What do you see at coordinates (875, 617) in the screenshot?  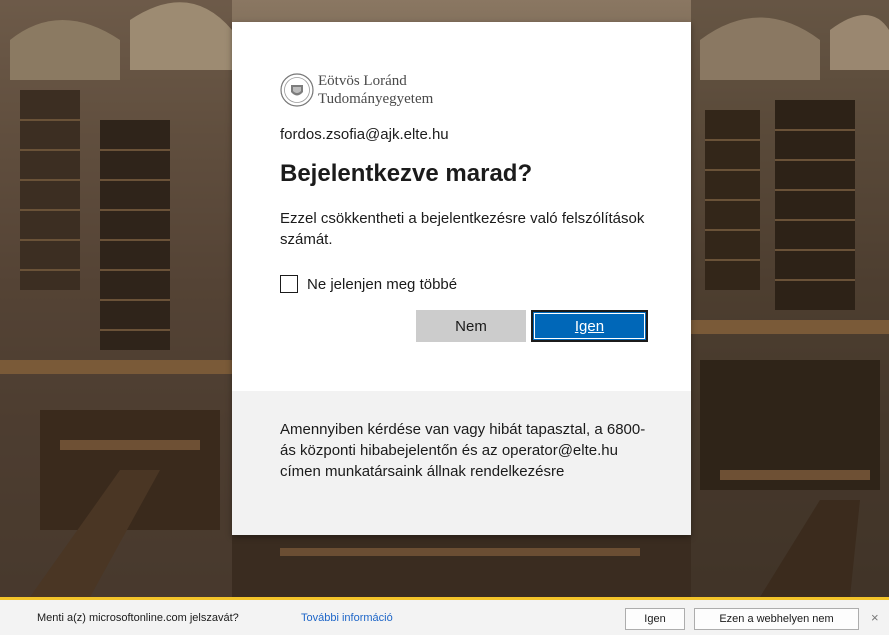 I see `close-icon: ×` at bounding box center [875, 617].